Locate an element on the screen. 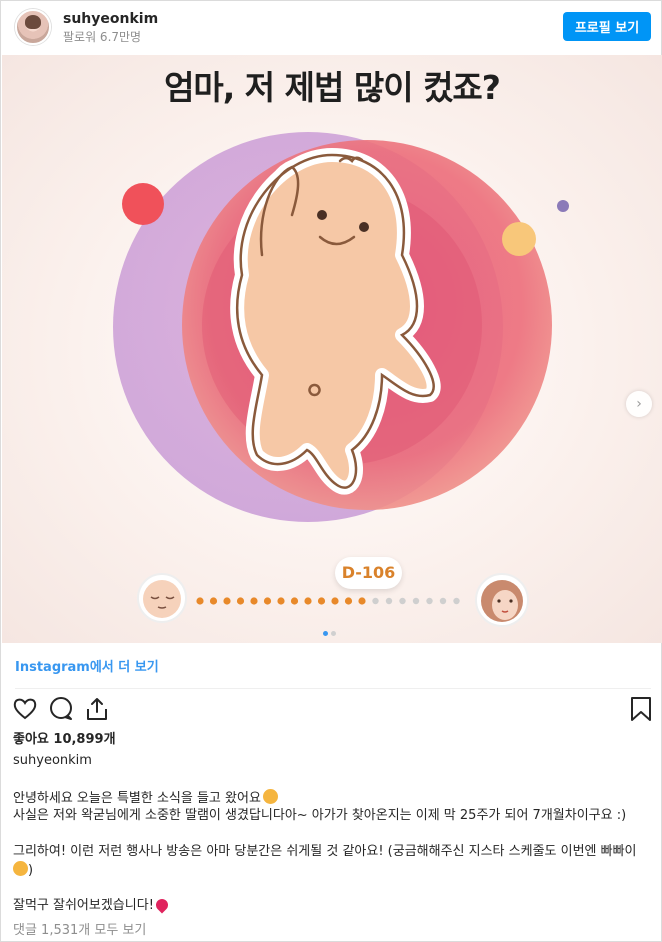 The height and width of the screenshot is (942, 662). view-profile-button: 프로필 보기 is located at coordinates (607, 26).